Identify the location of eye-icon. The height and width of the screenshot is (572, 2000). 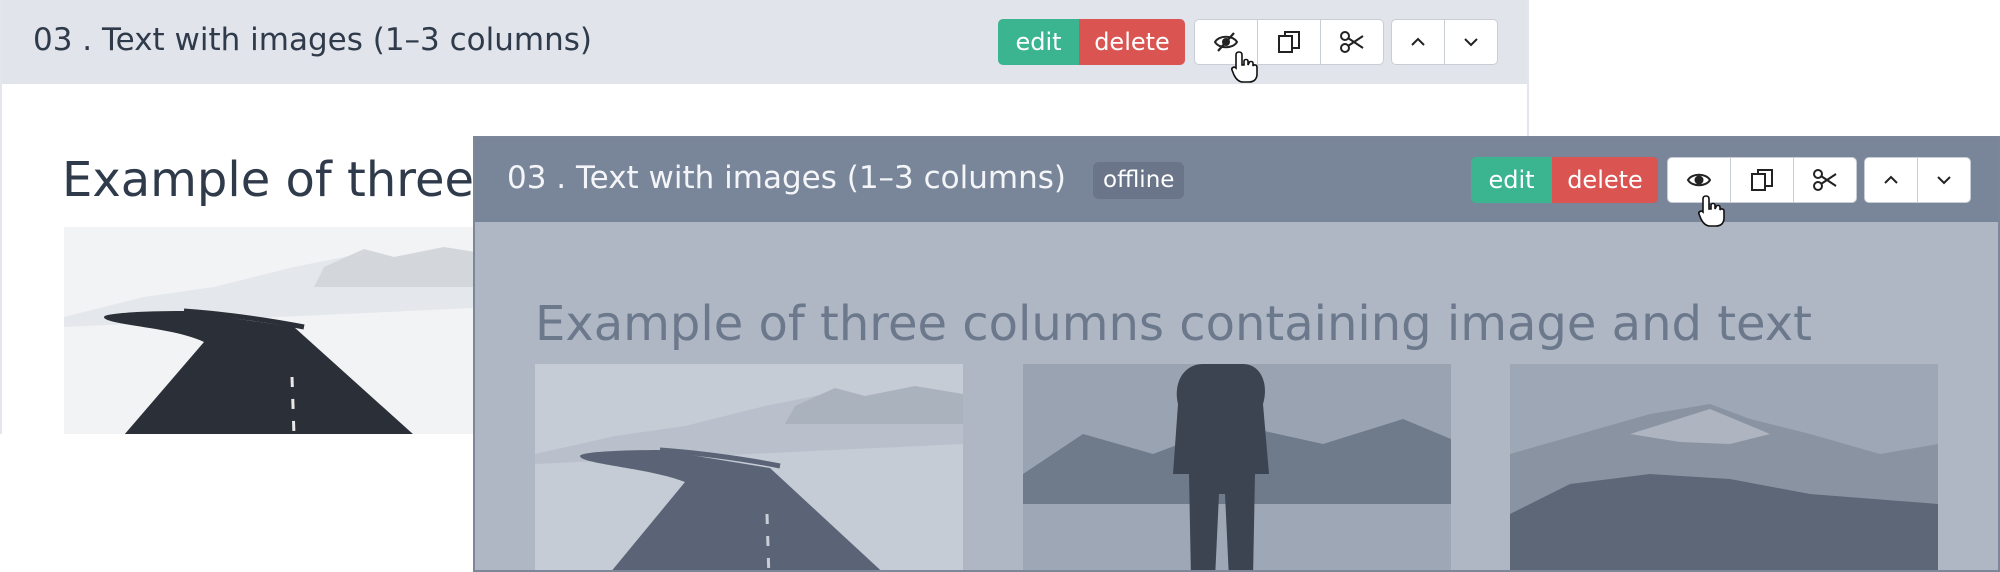
(1699, 180).